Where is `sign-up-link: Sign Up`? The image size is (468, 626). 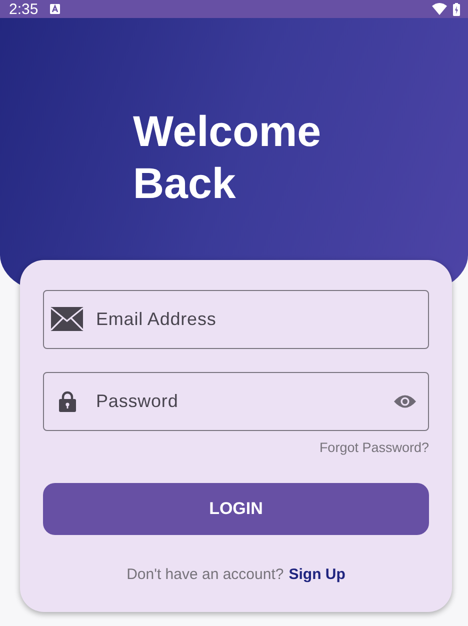
sign-up-link: Sign Up is located at coordinates (317, 574).